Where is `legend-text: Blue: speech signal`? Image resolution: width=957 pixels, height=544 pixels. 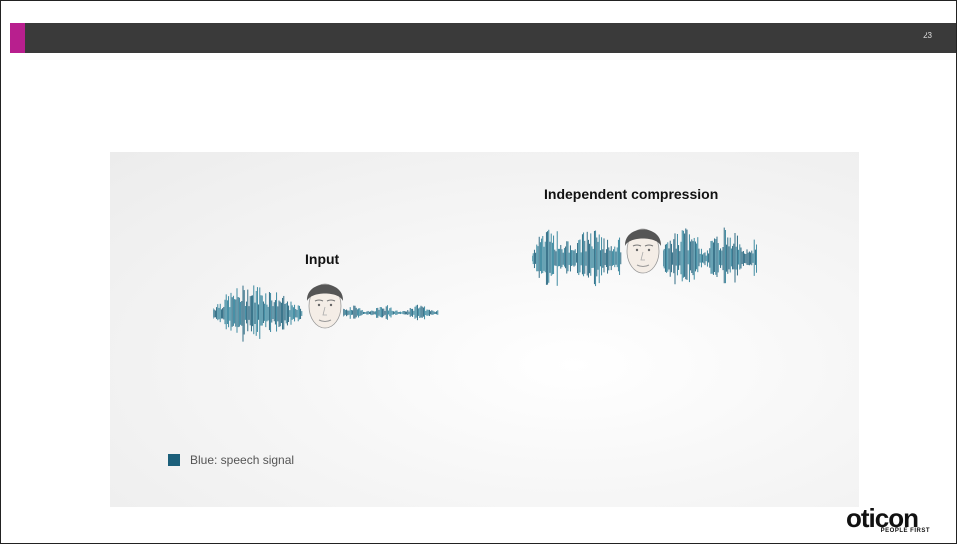 legend-text: Blue: speech signal is located at coordinates (242, 460).